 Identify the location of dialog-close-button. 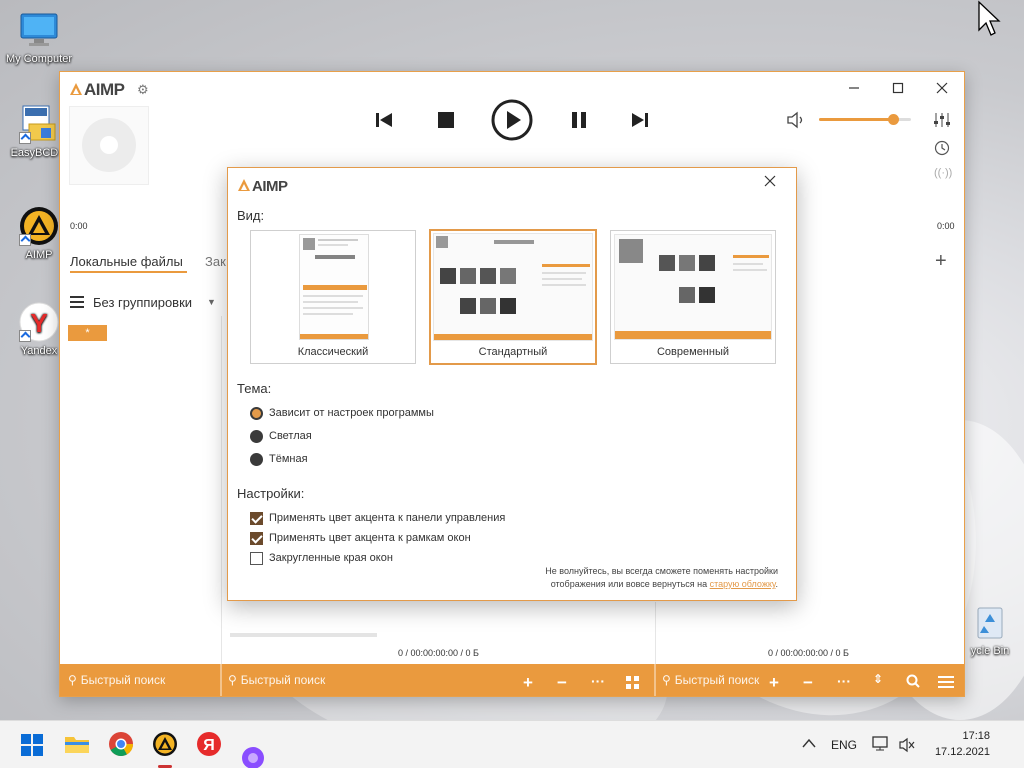
(770, 182).